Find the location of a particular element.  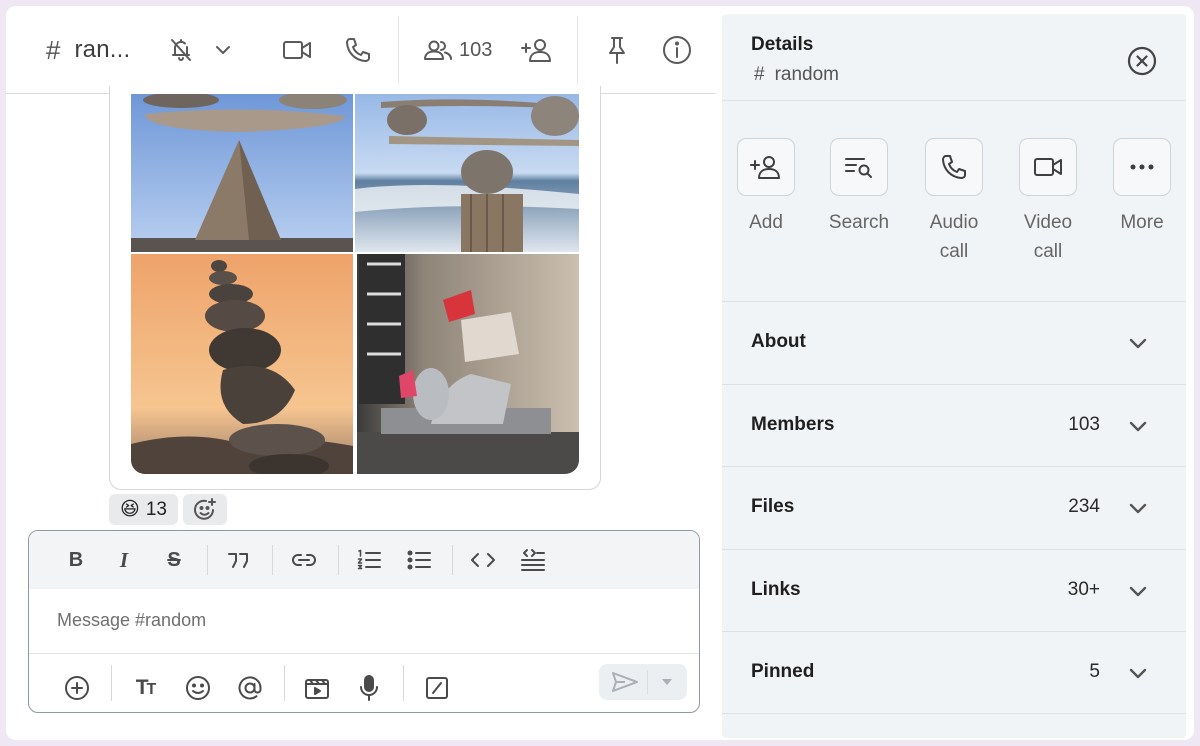

formatting-toolbar: B I S is located at coordinates (364, 560).